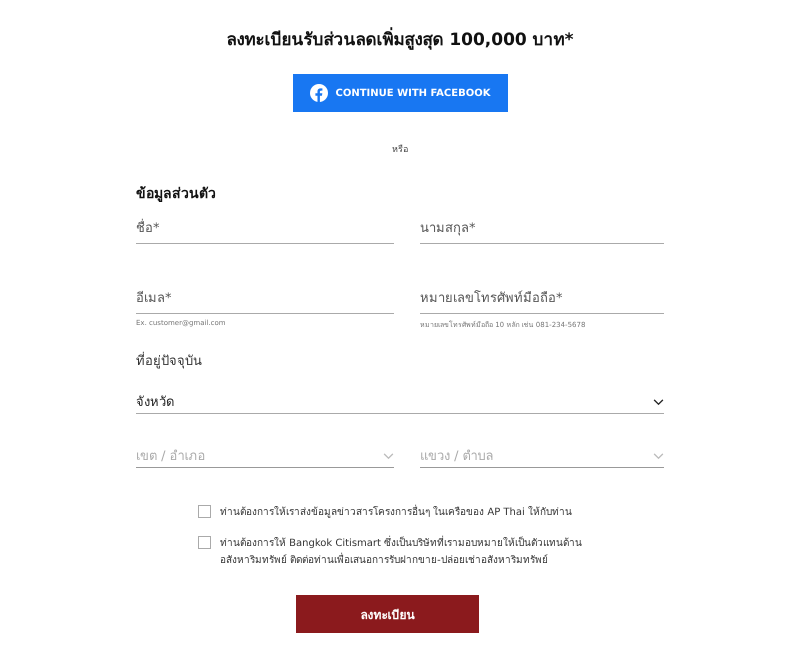 This screenshot has width=800, height=647. Describe the element at coordinates (400, 93) in the screenshot. I see `facebook-button: CONTINUE WITH FACEBOOK` at that location.